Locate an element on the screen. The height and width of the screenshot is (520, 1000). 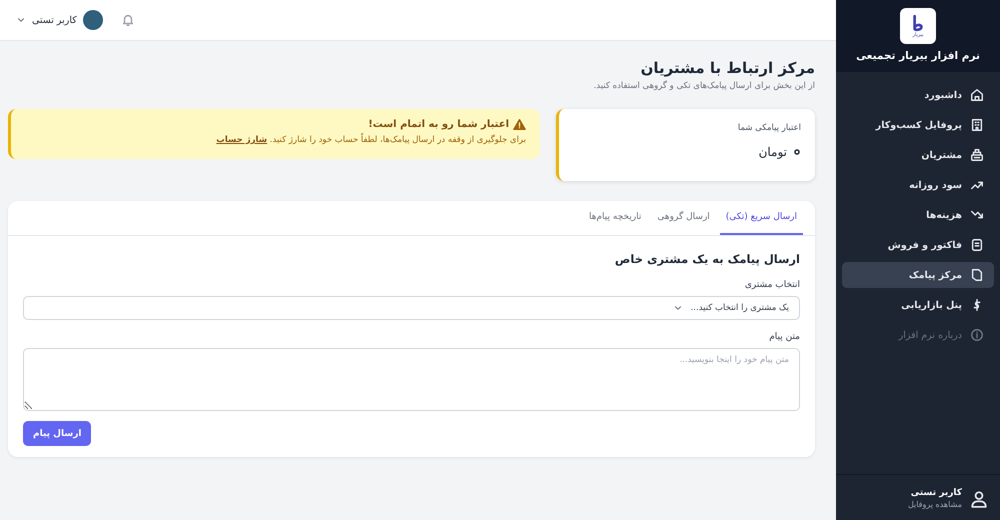
sidebar-item: مرکز پیامک is located at coordinates (918, 275).